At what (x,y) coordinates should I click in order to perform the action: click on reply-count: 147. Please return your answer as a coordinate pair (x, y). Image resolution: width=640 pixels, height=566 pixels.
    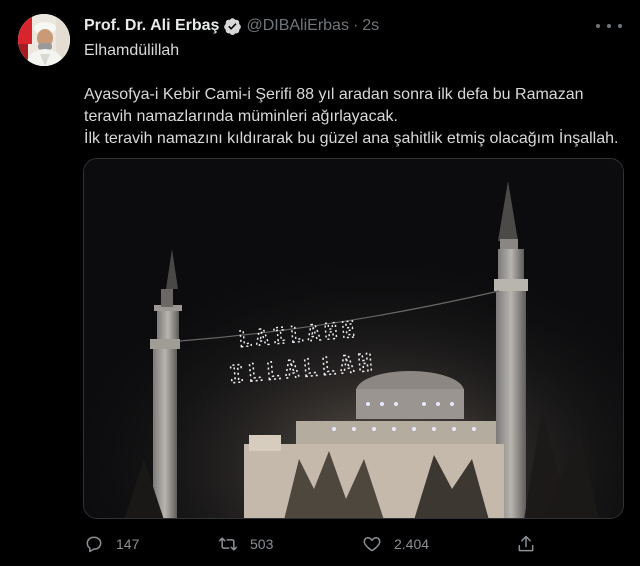
    Looking at the image, I should click on (128, 544).